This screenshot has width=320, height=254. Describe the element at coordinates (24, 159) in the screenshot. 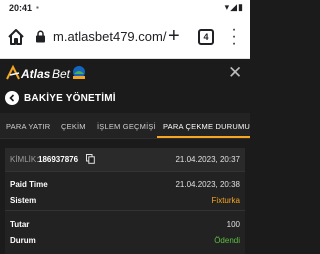

I see `transaction-id-label: KİMLİK:` at that location.